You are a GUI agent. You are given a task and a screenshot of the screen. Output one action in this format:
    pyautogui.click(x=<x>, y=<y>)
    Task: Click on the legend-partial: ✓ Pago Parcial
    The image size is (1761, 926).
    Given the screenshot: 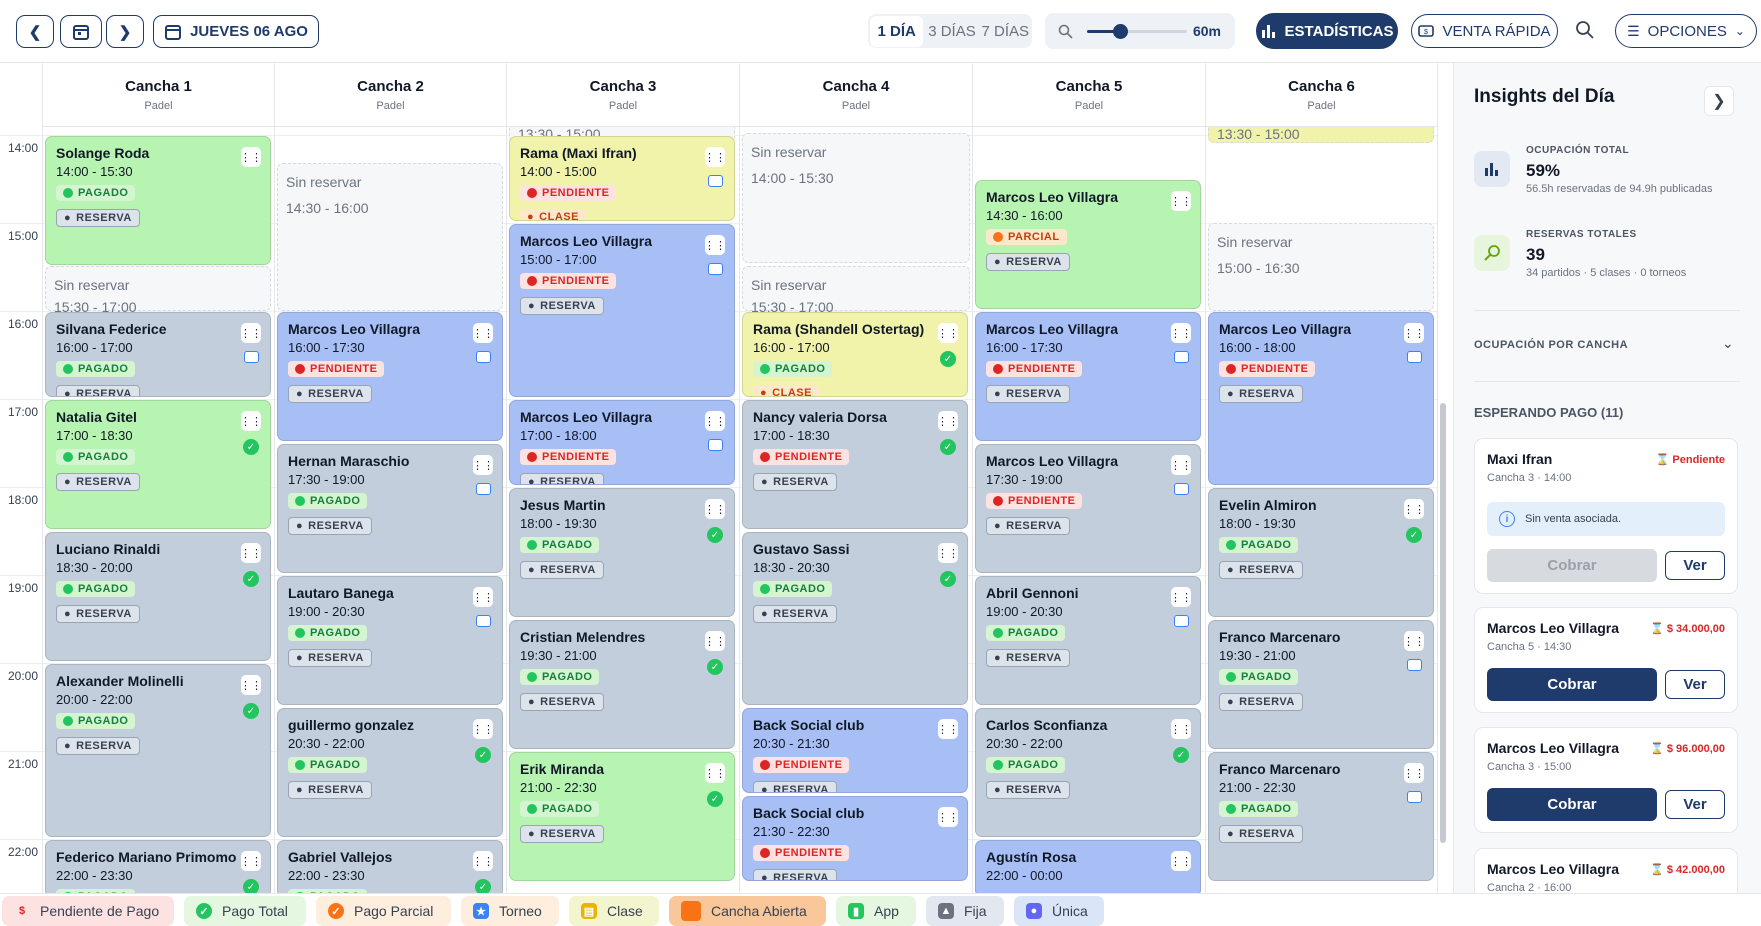 What is the action you would take?
    pyautogui.click(x=383, y=911)
    